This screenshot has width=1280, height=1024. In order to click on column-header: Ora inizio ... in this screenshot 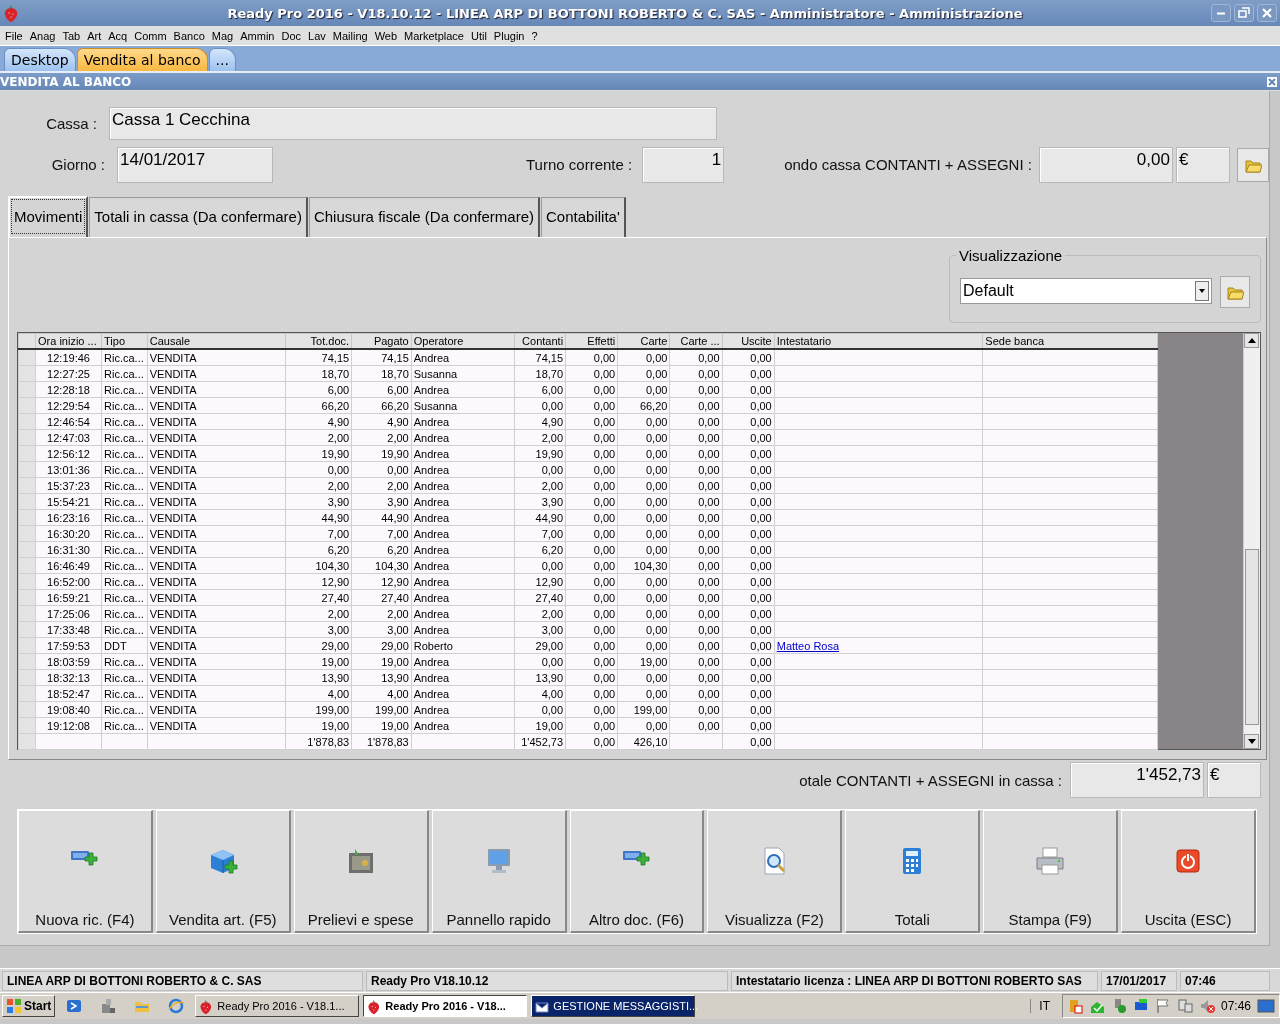, I will do `click(68, 341)`.